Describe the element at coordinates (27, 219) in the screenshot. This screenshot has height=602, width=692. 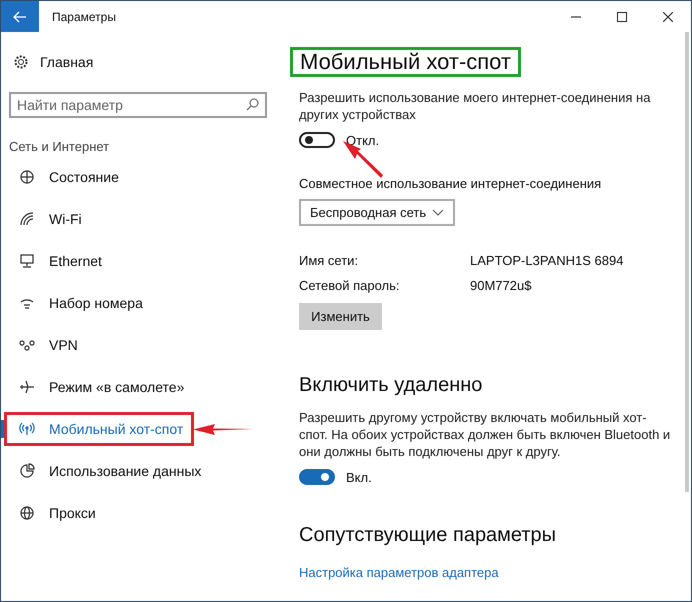
I see `wifi-icon` at that location.